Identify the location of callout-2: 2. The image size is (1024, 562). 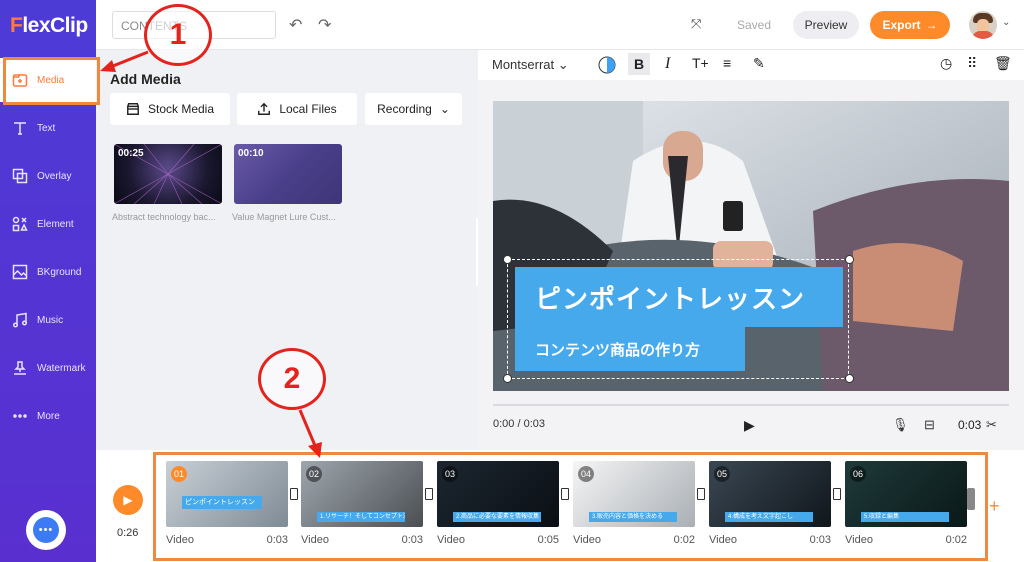
(292, 379).